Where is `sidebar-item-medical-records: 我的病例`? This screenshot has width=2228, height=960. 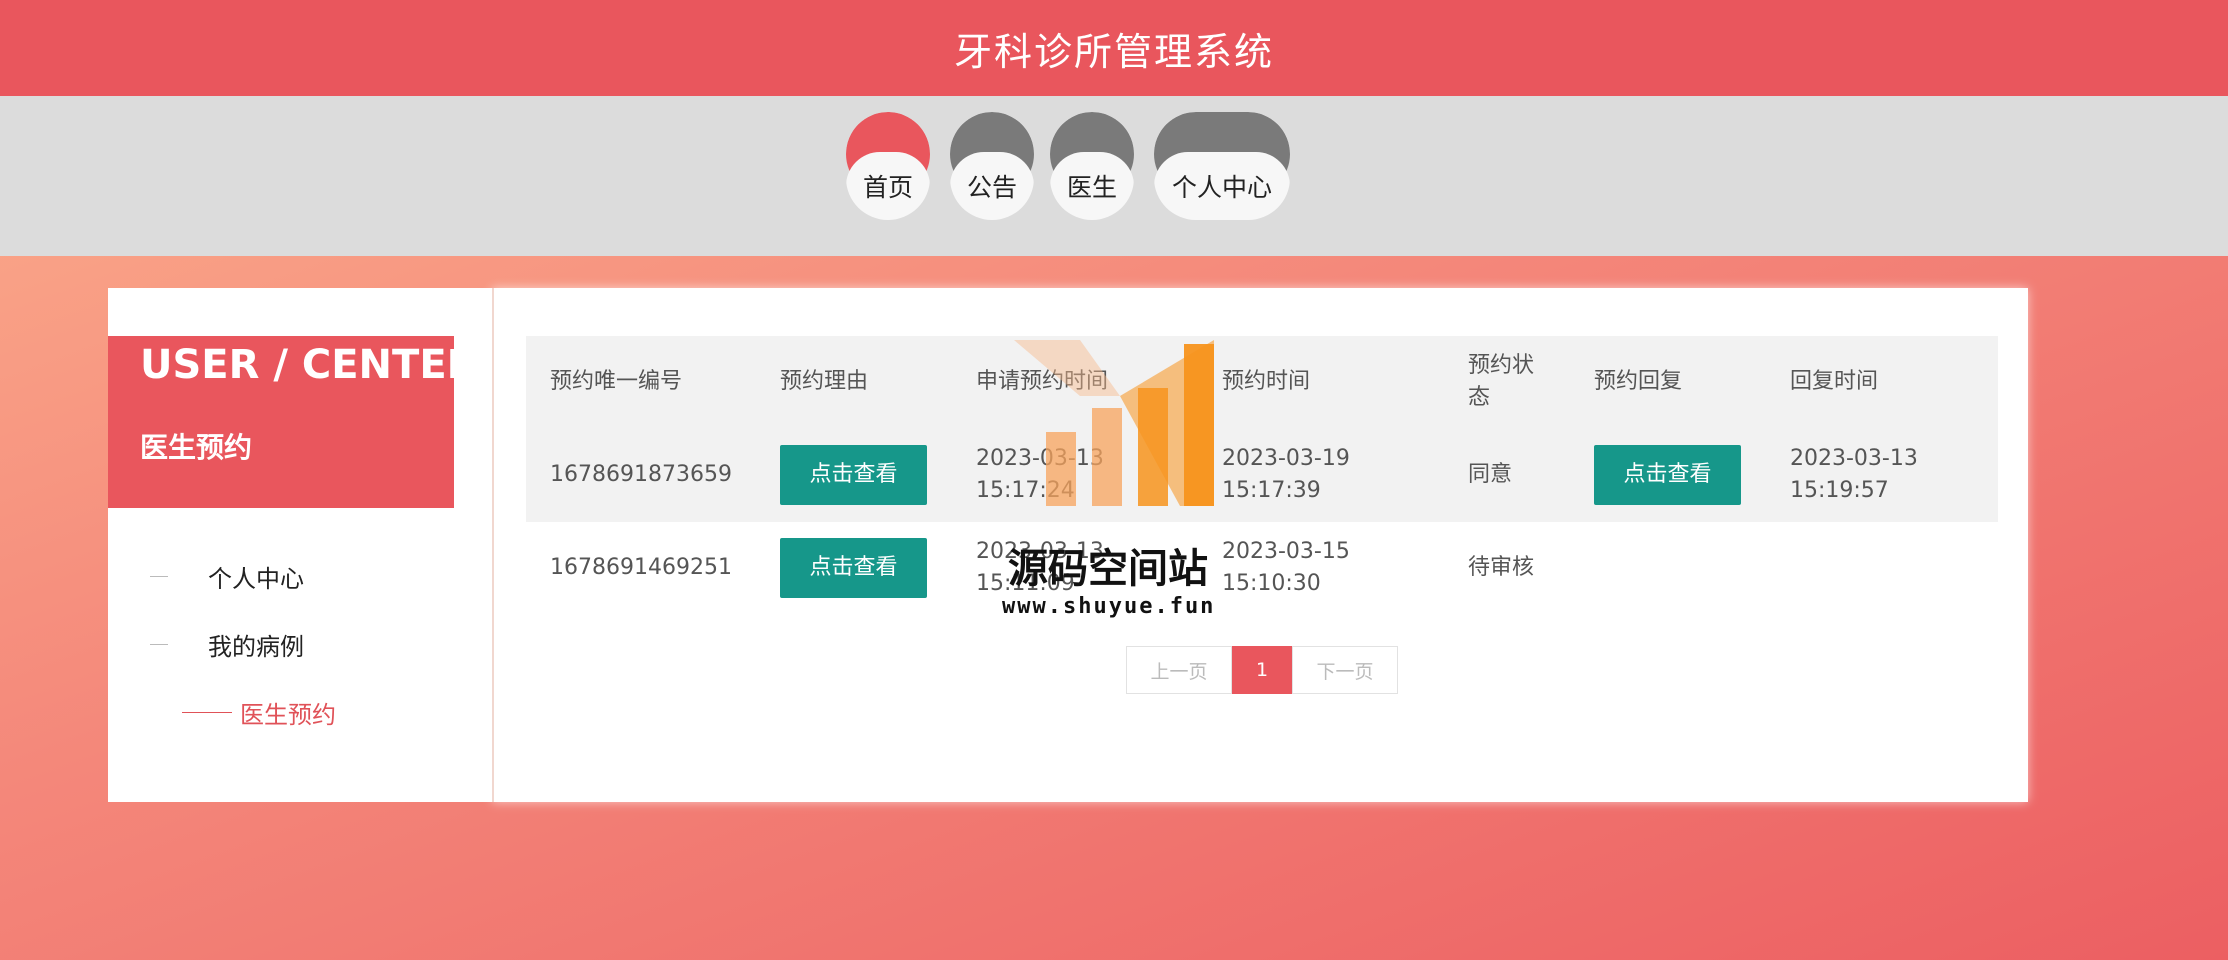
sidebar-item-medical-records: 我的病例 is located at coordinates (227, 644).